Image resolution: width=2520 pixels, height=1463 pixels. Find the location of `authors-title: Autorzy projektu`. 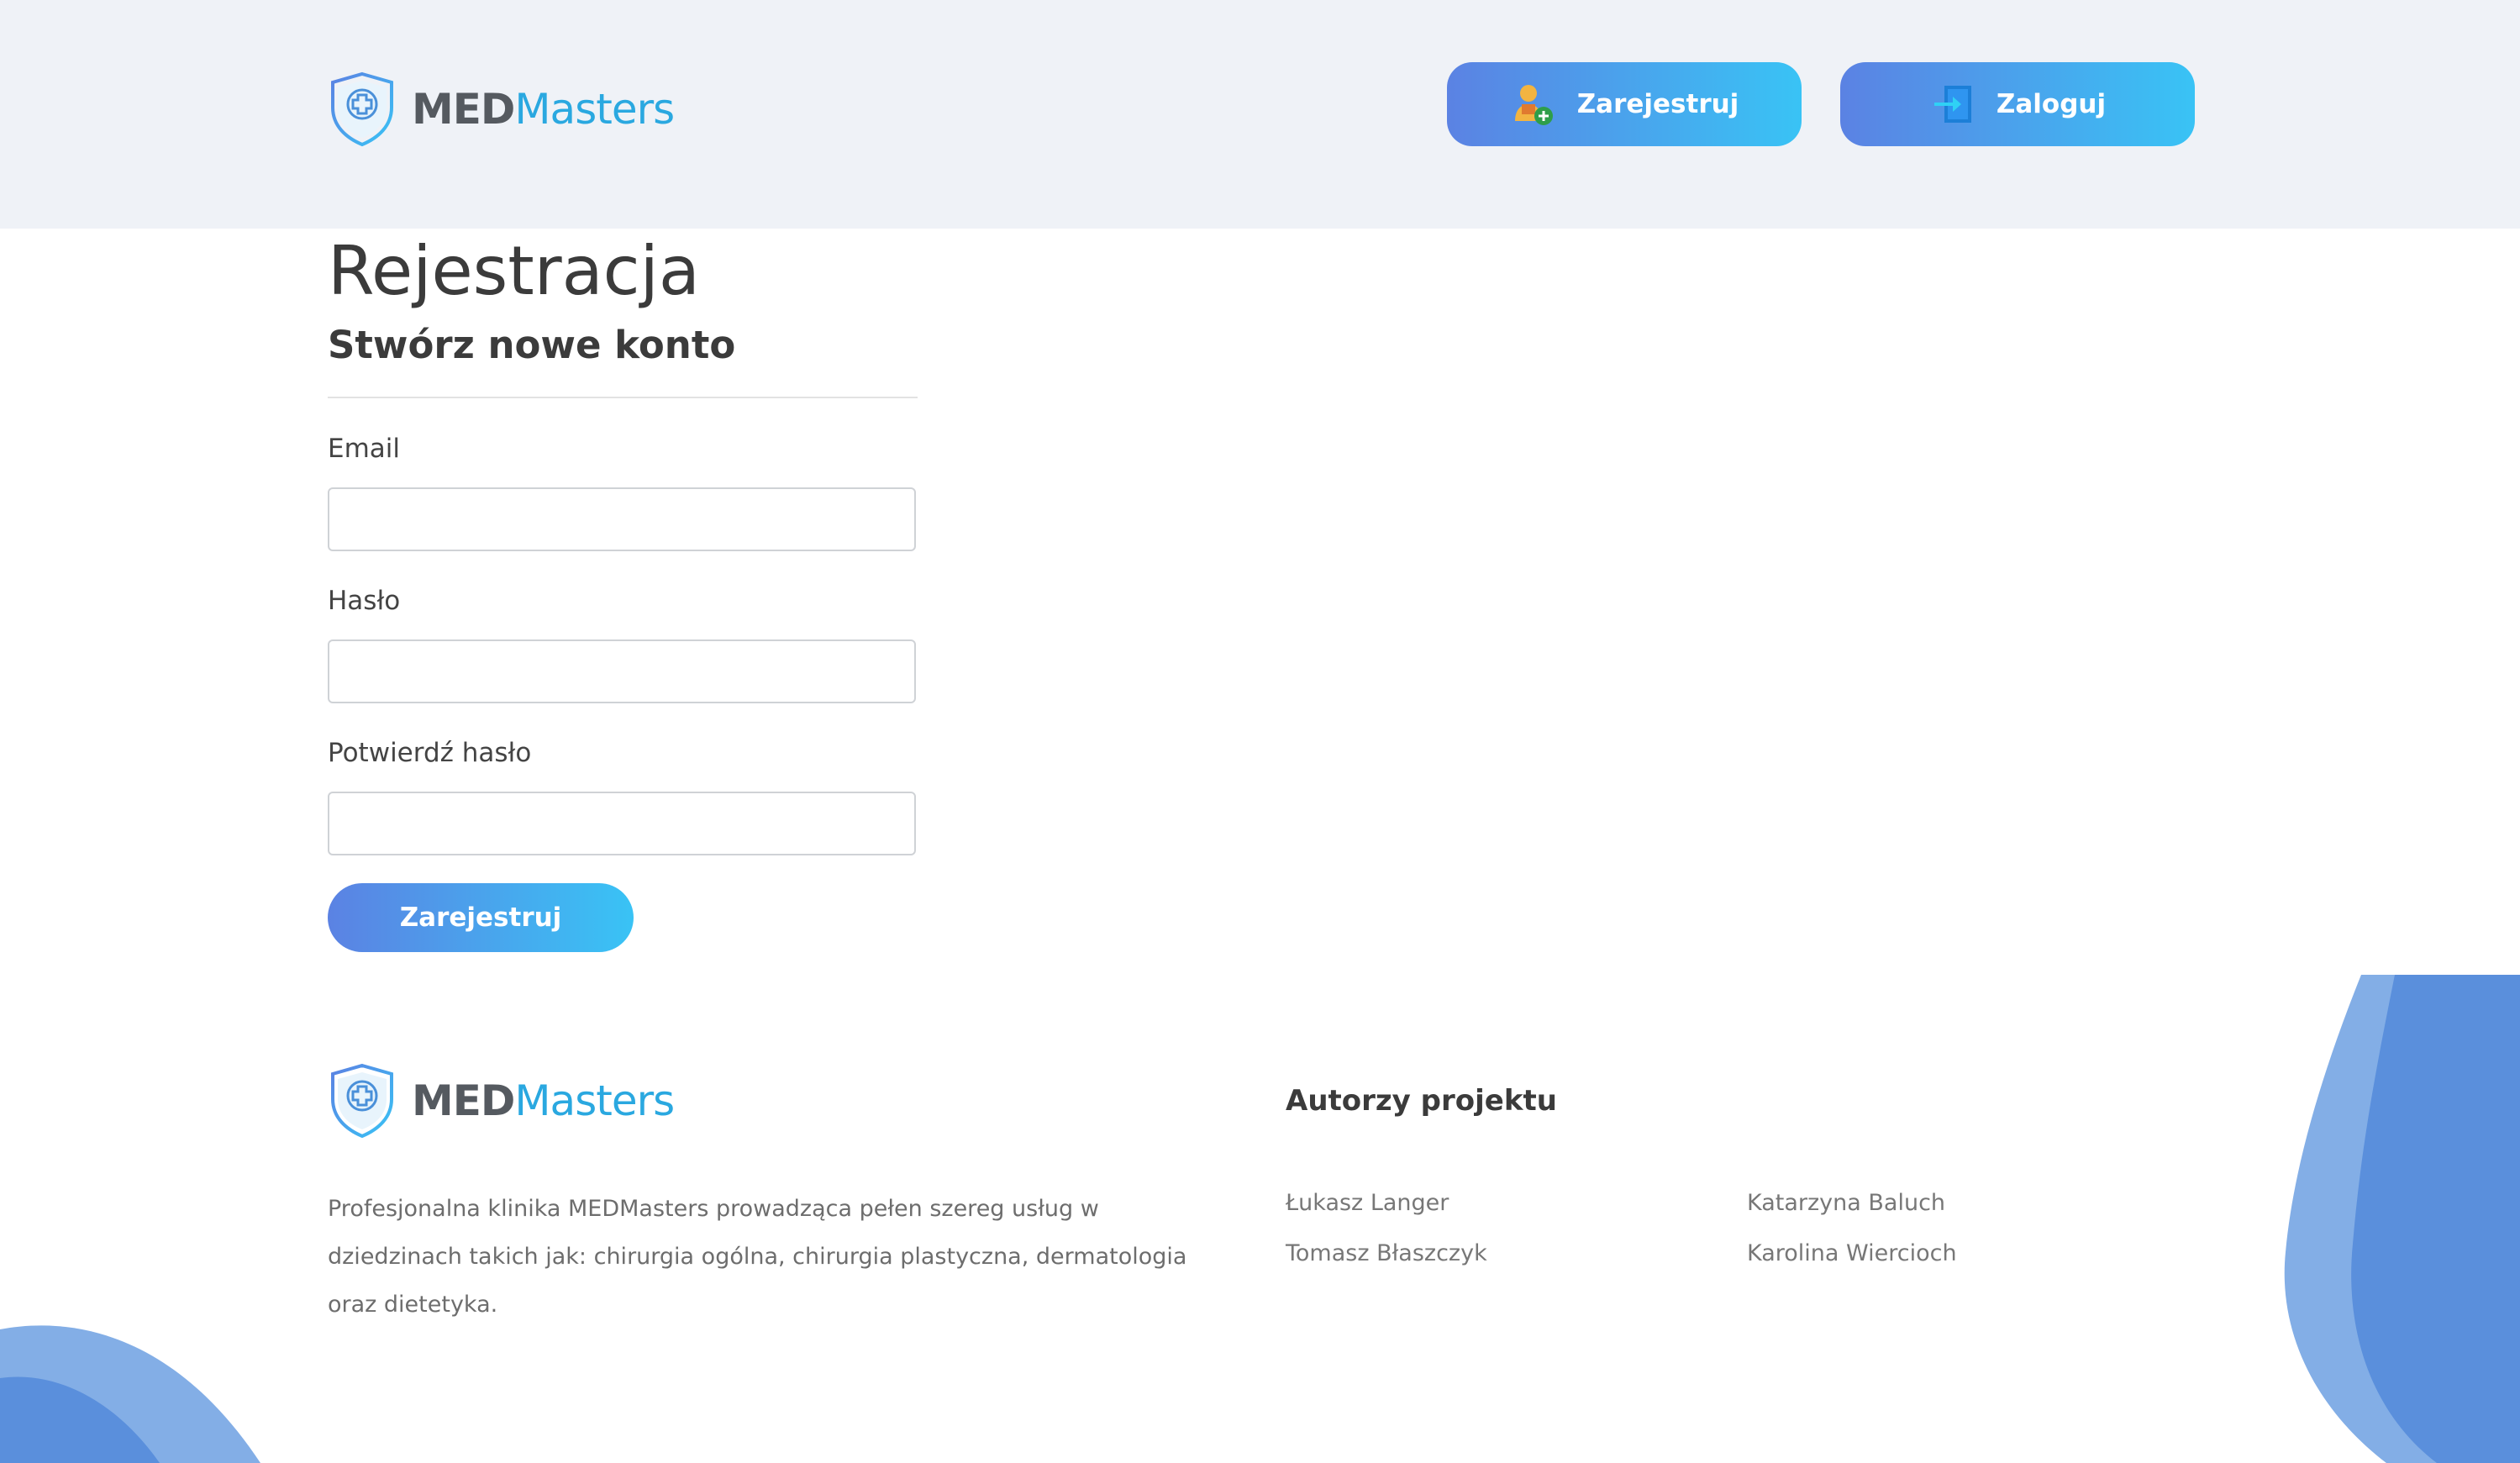

authors-title: Autorzy projektu is located at coordinates (1422, 1101).